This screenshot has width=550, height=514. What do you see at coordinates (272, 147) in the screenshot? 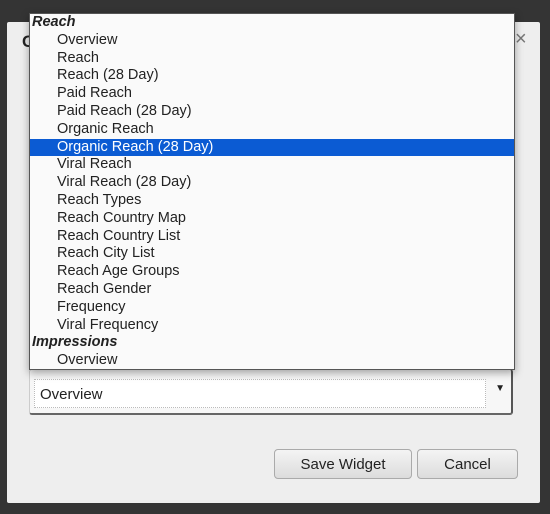
I see `dropdown-option: Organic Reach (28 Day)` at bounding box center [272, 147].